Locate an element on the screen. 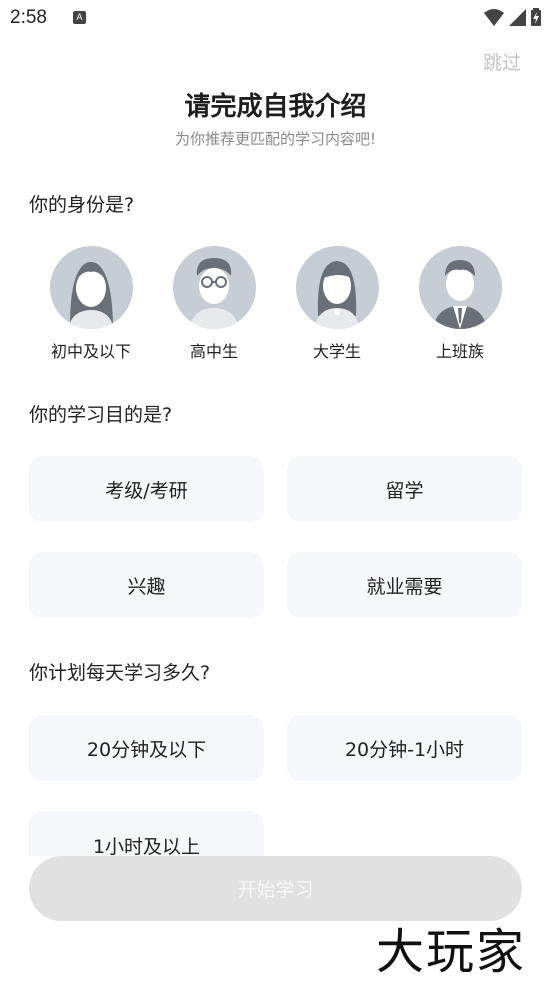 The image size is (551, 981). status-time: 2:58 is located at coordinates (28, 17).